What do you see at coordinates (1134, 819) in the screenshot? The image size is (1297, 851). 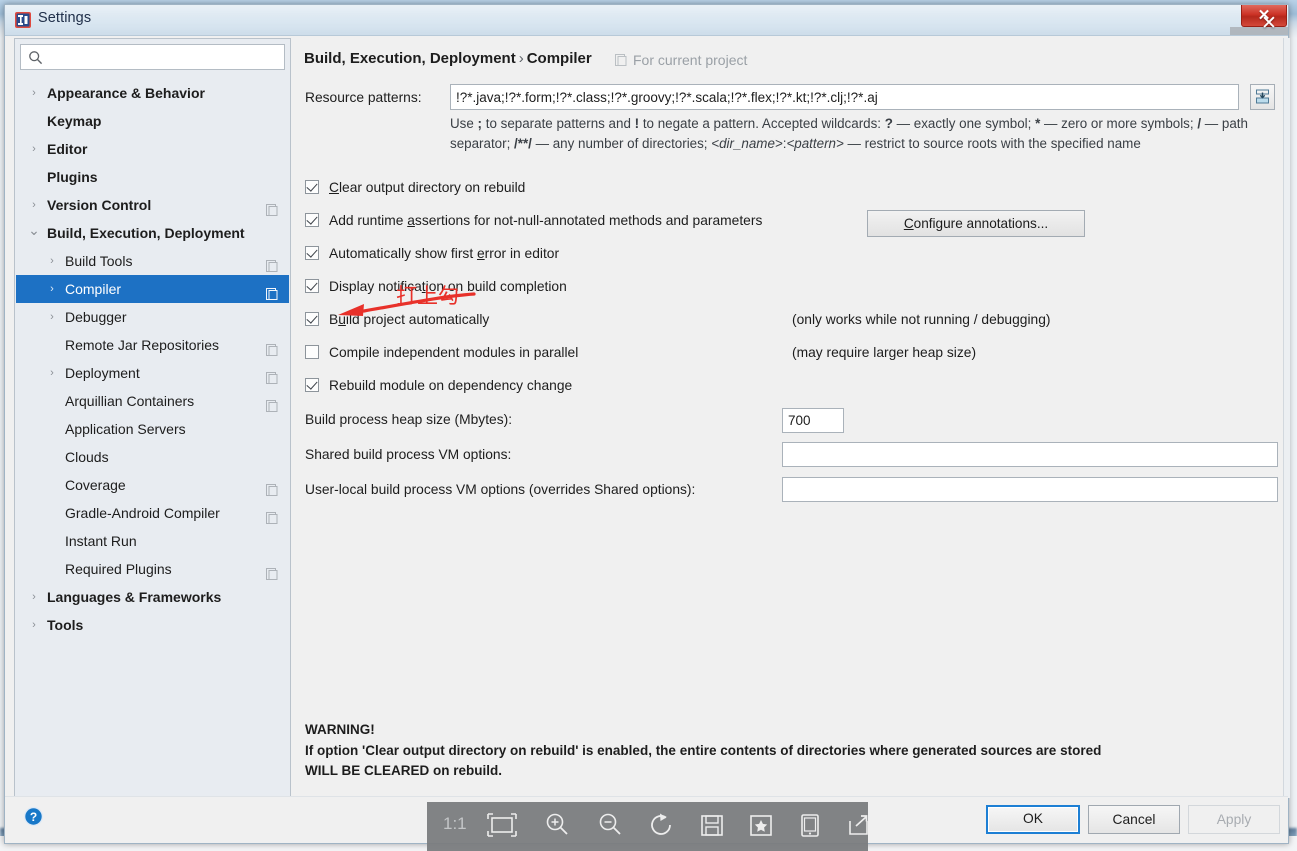 I see `cancel-button: Cancel` at bounding box center [1134, 819].